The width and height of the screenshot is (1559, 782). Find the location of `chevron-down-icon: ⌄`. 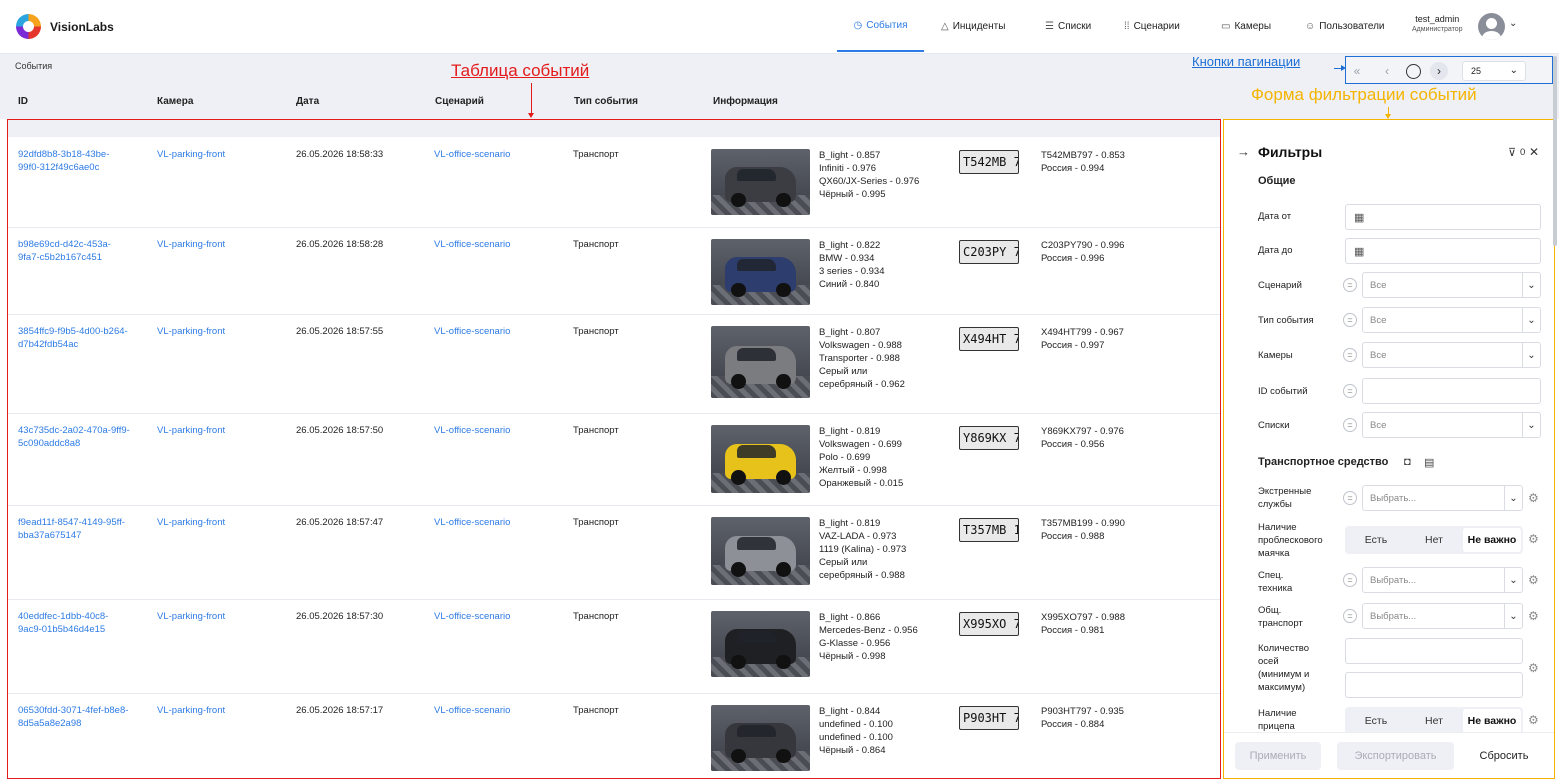

chevron-down-icon: ⌄ is located at coordinates (1513, 23).